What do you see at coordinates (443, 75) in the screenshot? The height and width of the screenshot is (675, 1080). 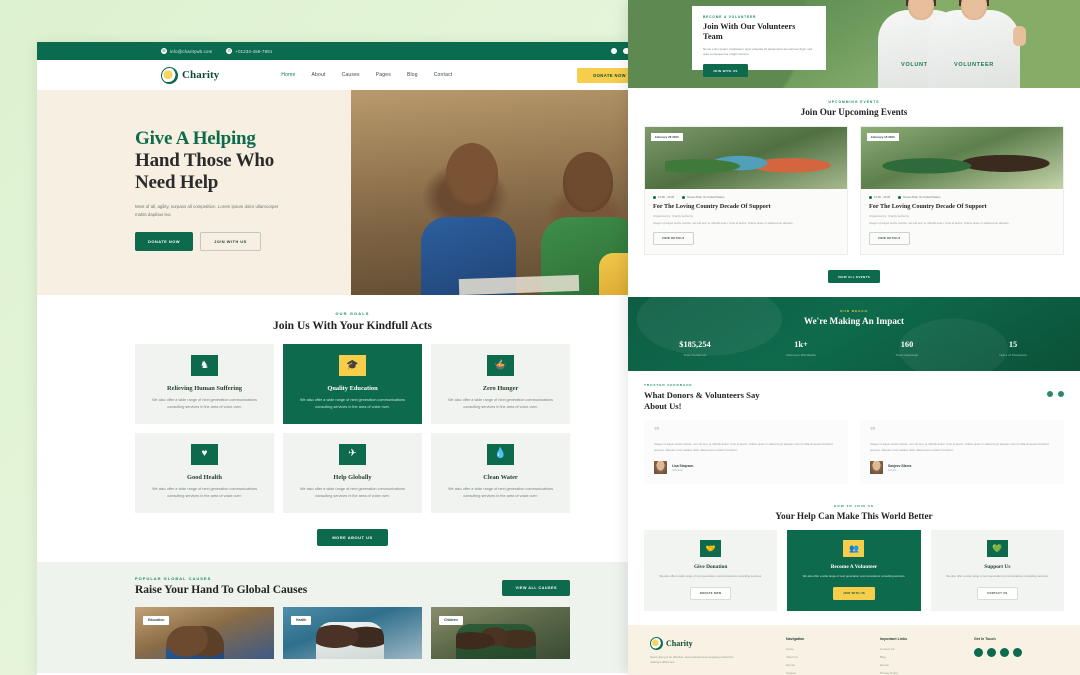 I see `nav-link-contact: Contact` at bounding box center [443, 75].